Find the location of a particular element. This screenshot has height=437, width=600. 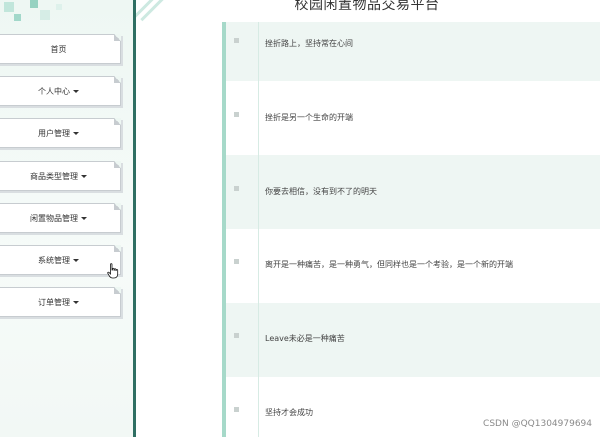

sidebar-item-idle-item-management: 闲置物品管理 is located at coordinates (60, 218).